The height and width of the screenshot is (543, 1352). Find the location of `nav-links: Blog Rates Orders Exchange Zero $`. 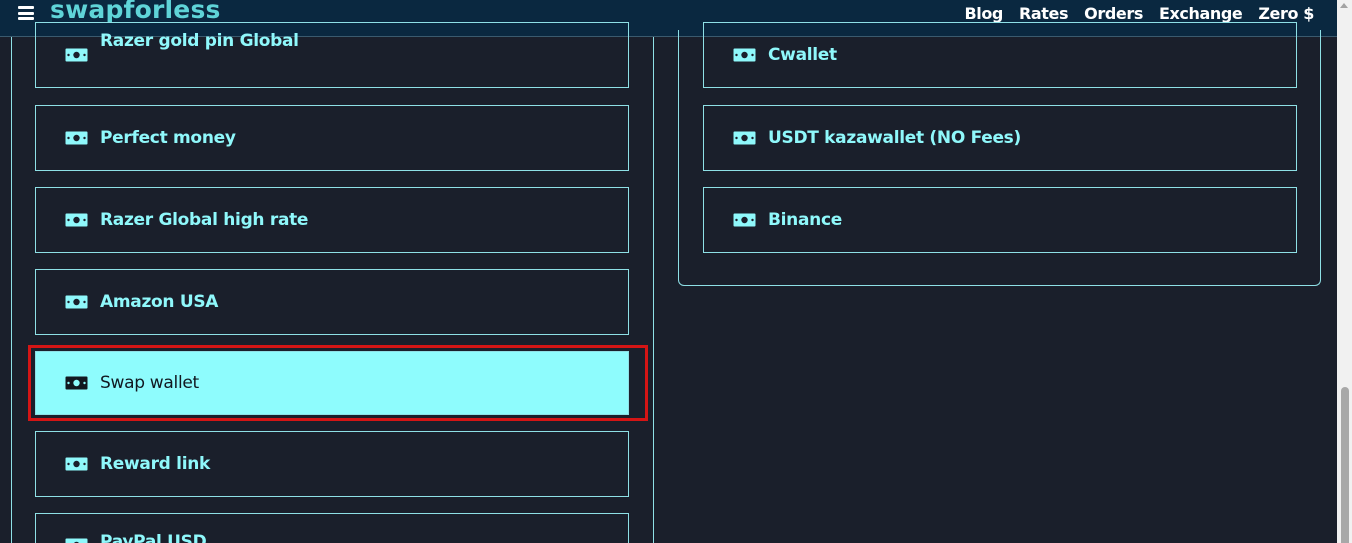

nav-links: Blog Rates Orders Exchange Zero $ is located at coordinates (1139, 13).